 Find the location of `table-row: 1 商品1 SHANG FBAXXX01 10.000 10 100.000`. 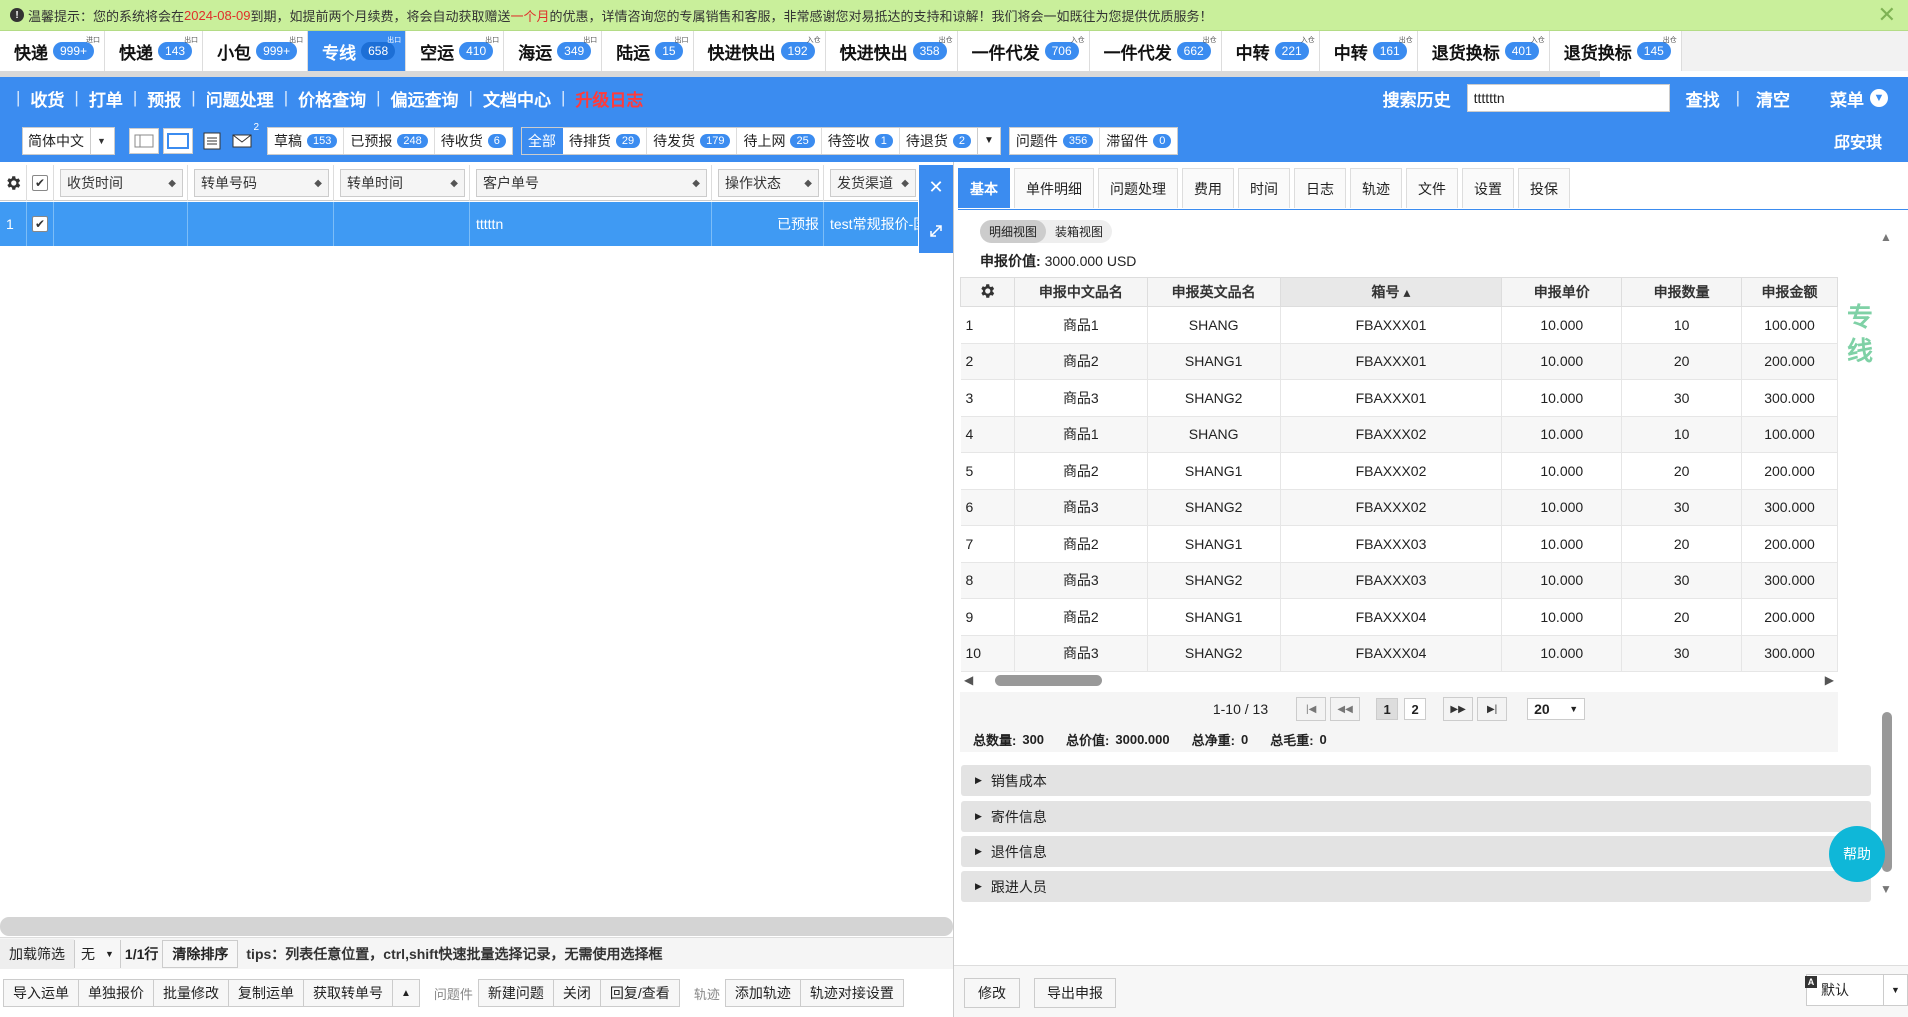

table-row: 1 商品1 SHANG FBAXXX01 10.000 10 100.000 is located at coordinates (1399, 325).